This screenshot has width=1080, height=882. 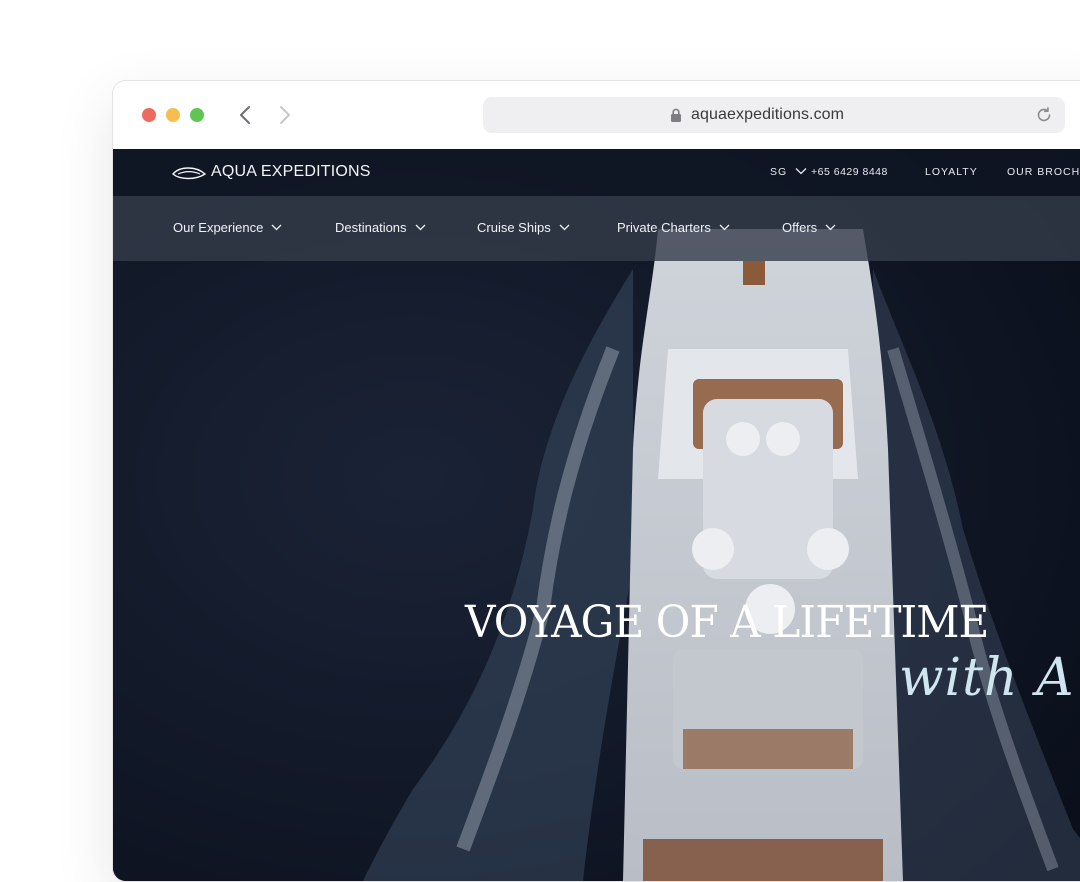 I want to click on phone-link: +65 6429 8448, so click(x=849, y=172).